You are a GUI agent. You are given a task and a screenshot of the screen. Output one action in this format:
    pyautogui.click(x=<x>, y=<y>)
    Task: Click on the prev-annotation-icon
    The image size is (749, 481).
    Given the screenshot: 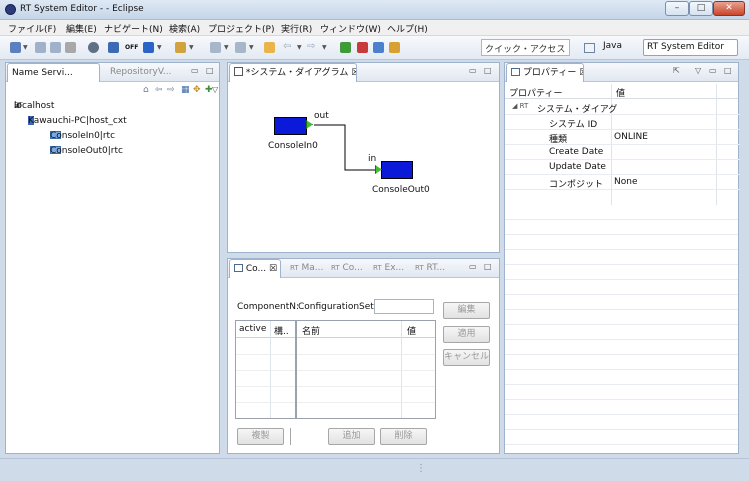 What is the action you would take?
    pyautogui.click(x=240, y=47)
    